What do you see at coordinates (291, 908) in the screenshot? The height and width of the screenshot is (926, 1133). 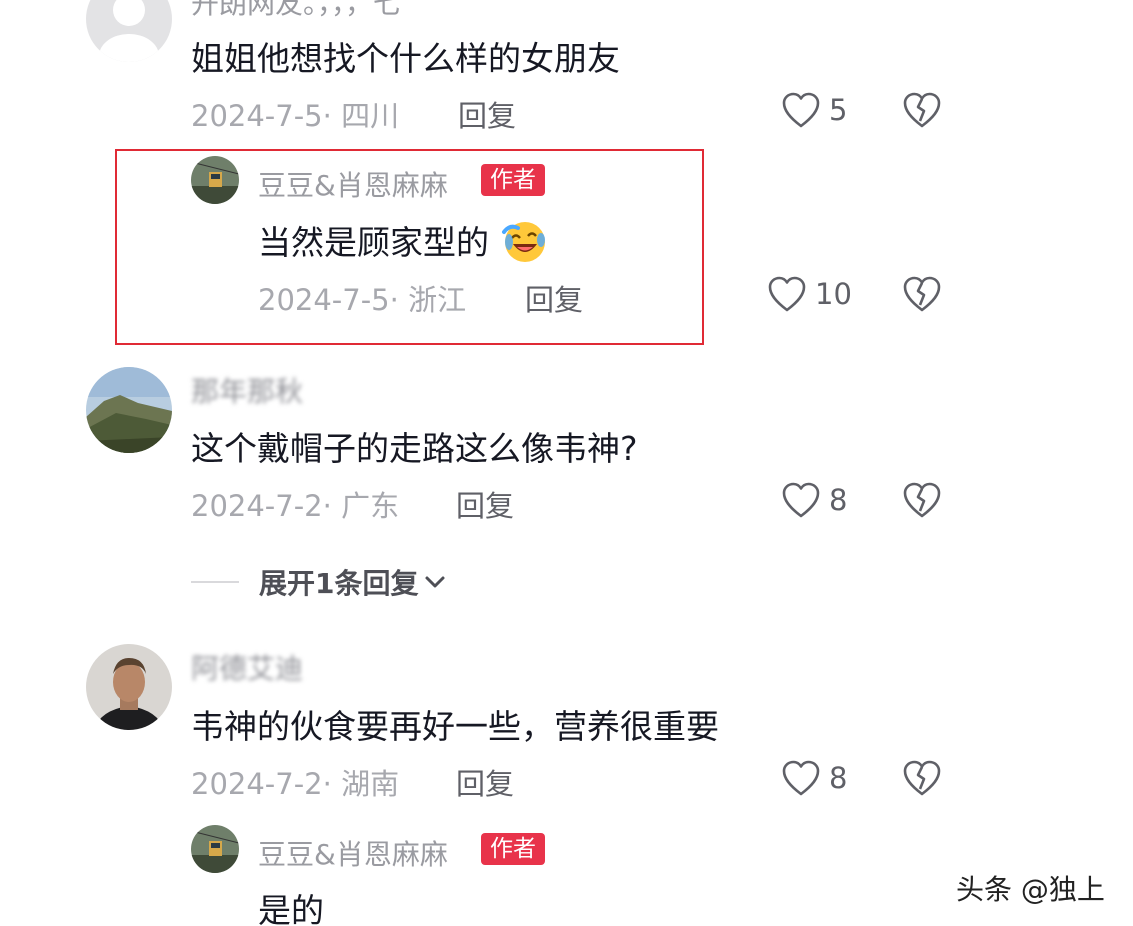 I see `reply-text: 是的` at bounding box center [291, 908].